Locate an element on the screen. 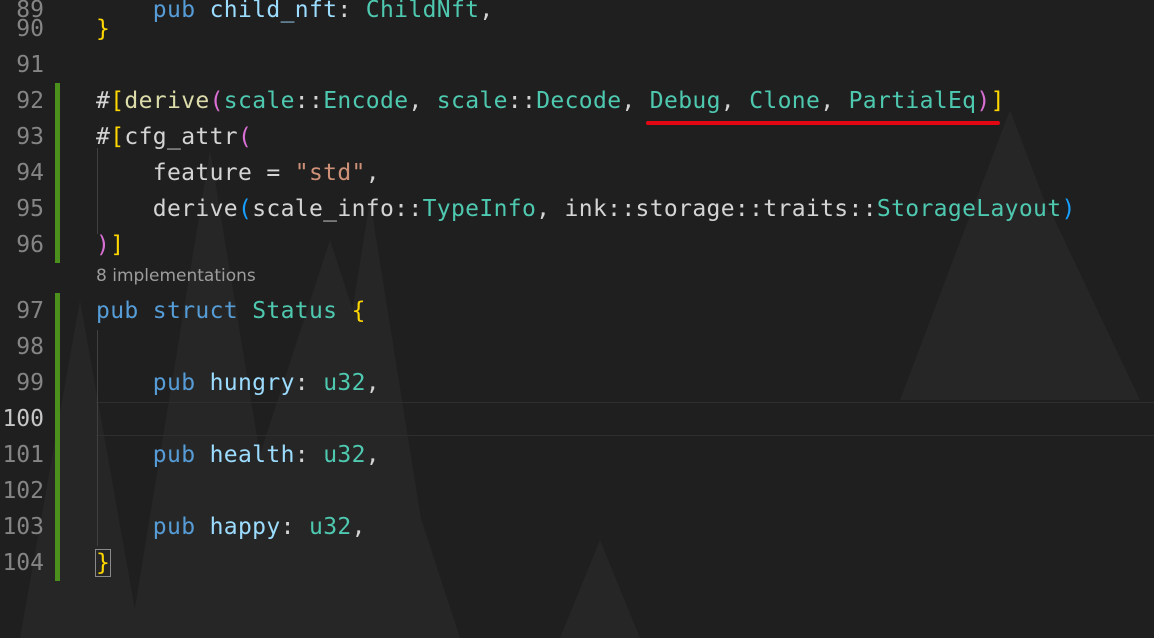 This screenshot has width=1154, height=638. line-number: 91 is located at coordinates (30, 65).